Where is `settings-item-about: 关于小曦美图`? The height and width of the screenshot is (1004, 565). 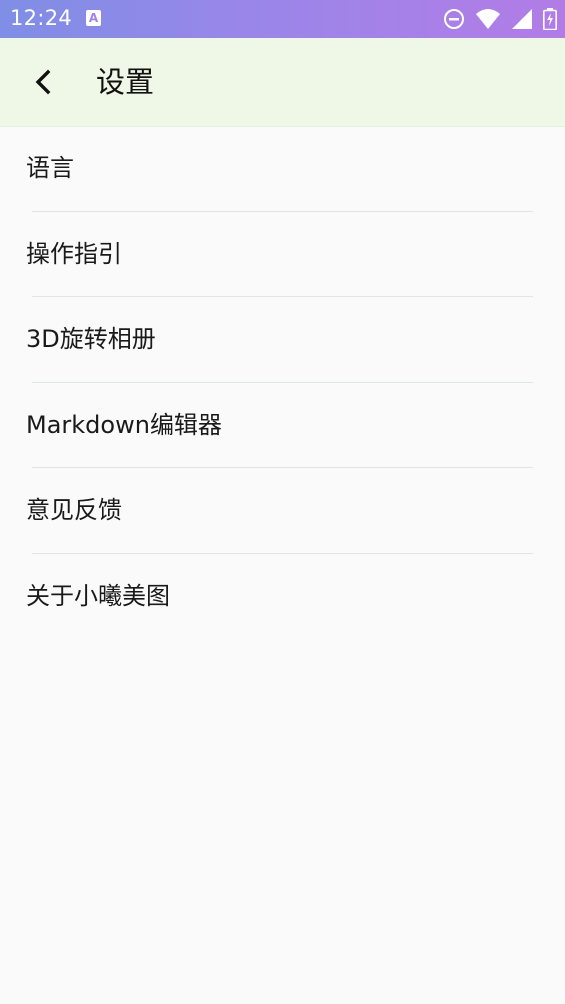 settings-item-about: 关于小曦美图 is located at coordinates (282, 597).